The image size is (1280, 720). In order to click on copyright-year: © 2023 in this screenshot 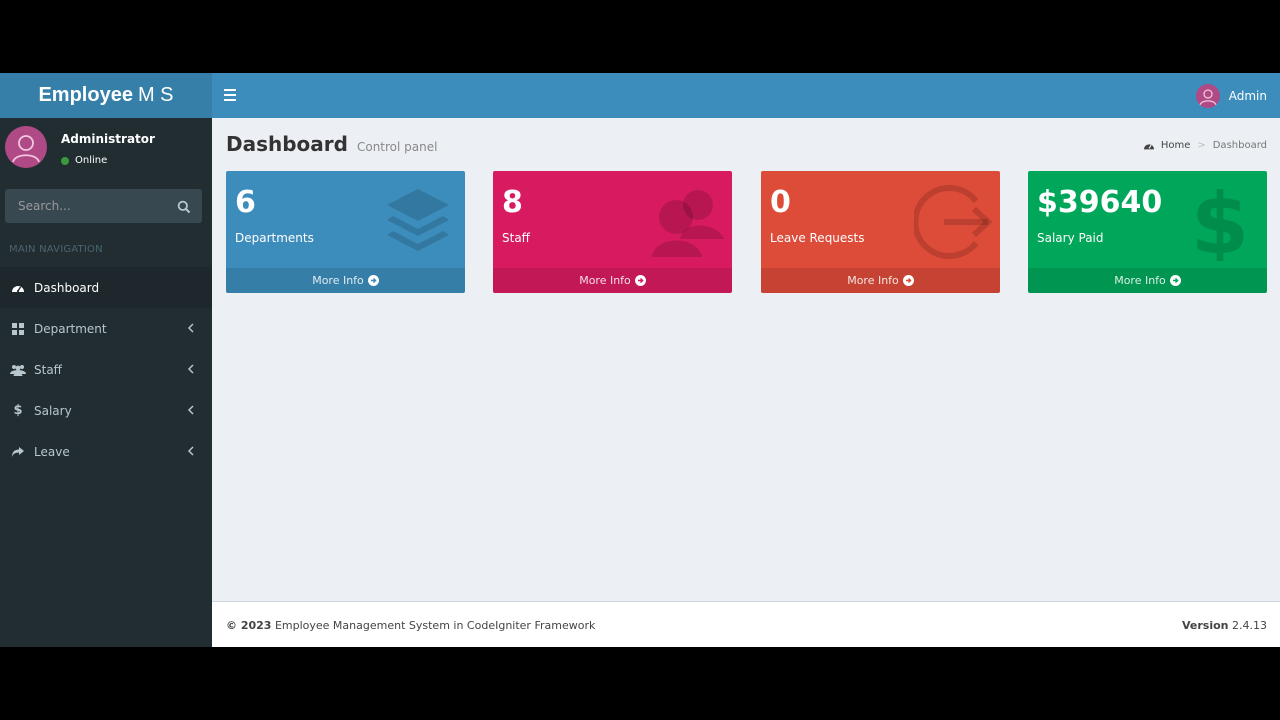, I will do `click(249, 625)`.